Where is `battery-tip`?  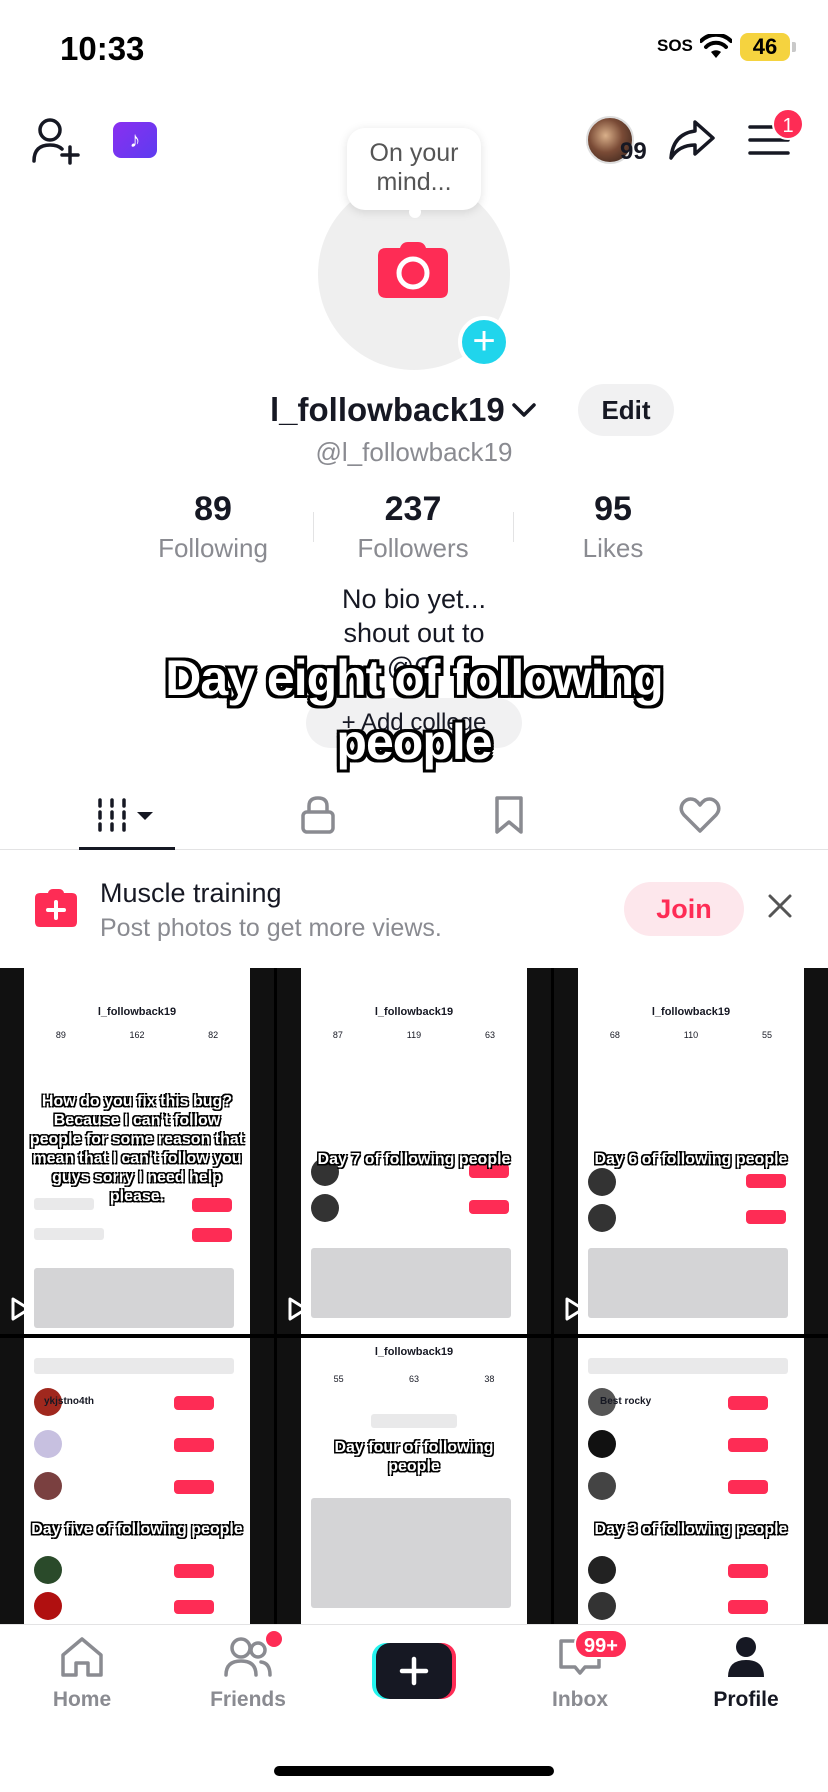 battery-tip is located at coordinates (794, 47).